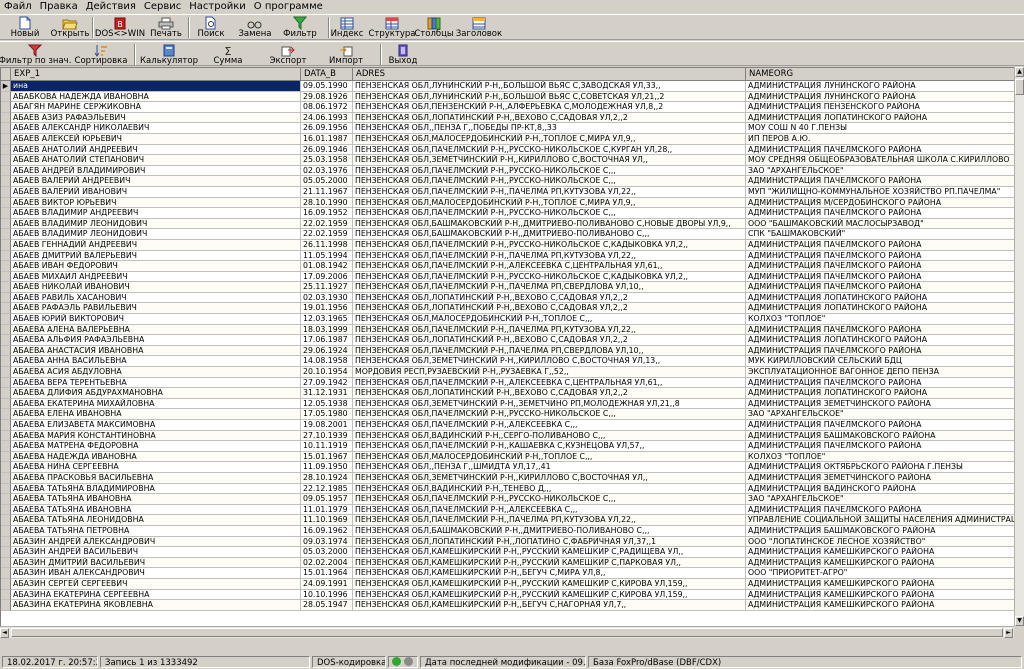 The height and width of the screenshot is (669, 1024). Describe the element at coordinates (156, 467) in the screenshot. I see `cell-exp1: АБАЕВА НИНА СЕРГЕЕВНА` at that location.